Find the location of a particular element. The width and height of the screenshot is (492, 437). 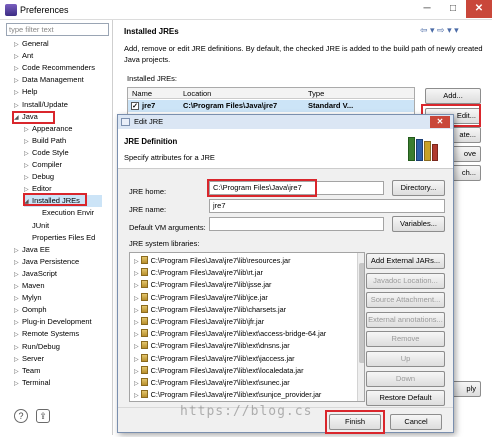

tree-item-label: Java EE is located at coordinates (36, 249).